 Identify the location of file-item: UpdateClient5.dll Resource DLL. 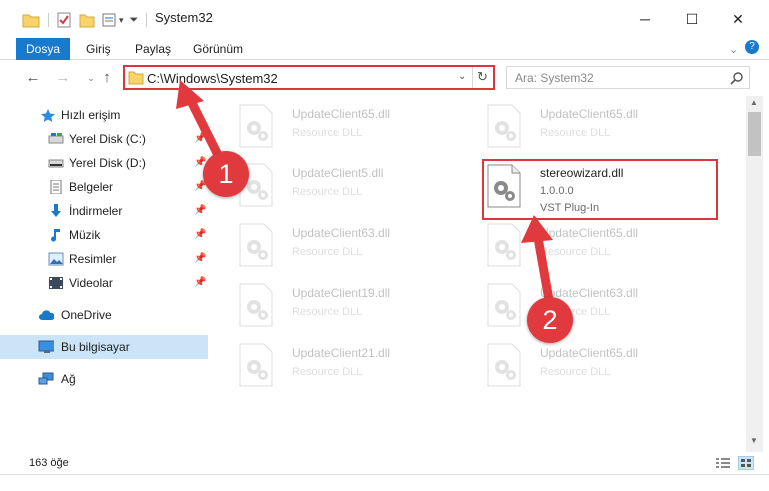
(354, 190).